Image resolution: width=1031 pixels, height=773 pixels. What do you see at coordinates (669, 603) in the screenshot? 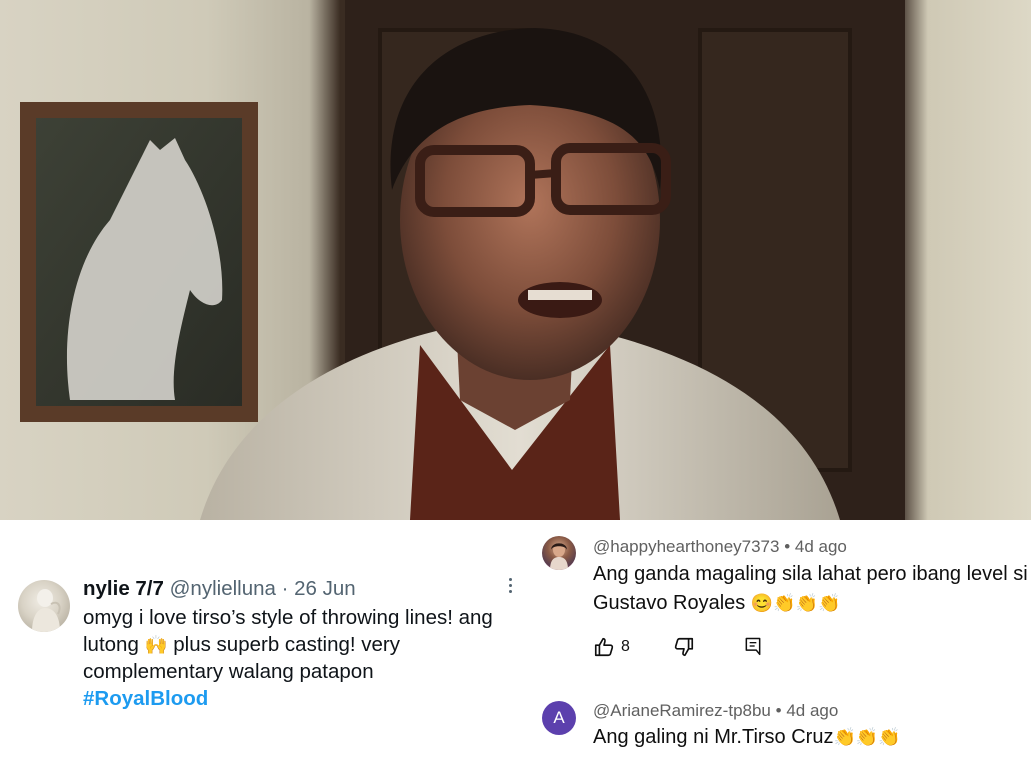
I see `comment-1-line-2-text: Gustavo Royales` at bounding box center [669, 603].